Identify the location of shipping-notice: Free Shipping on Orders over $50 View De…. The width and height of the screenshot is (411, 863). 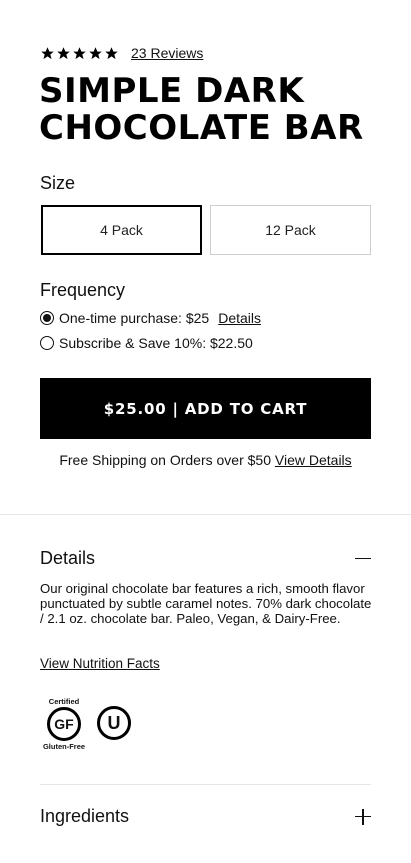
(205, 460).